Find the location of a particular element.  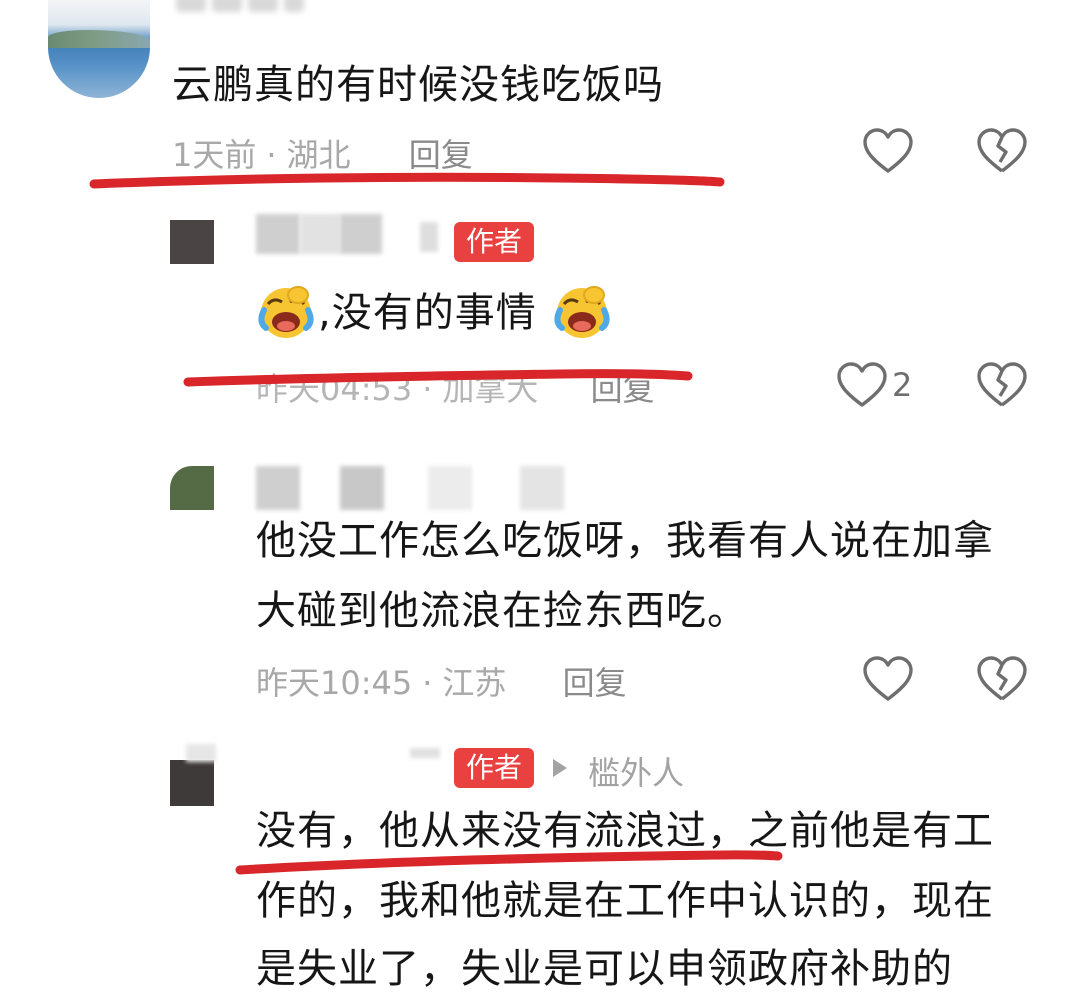

reply-to-name: 槛外人 is located at coordinates (636, 771).